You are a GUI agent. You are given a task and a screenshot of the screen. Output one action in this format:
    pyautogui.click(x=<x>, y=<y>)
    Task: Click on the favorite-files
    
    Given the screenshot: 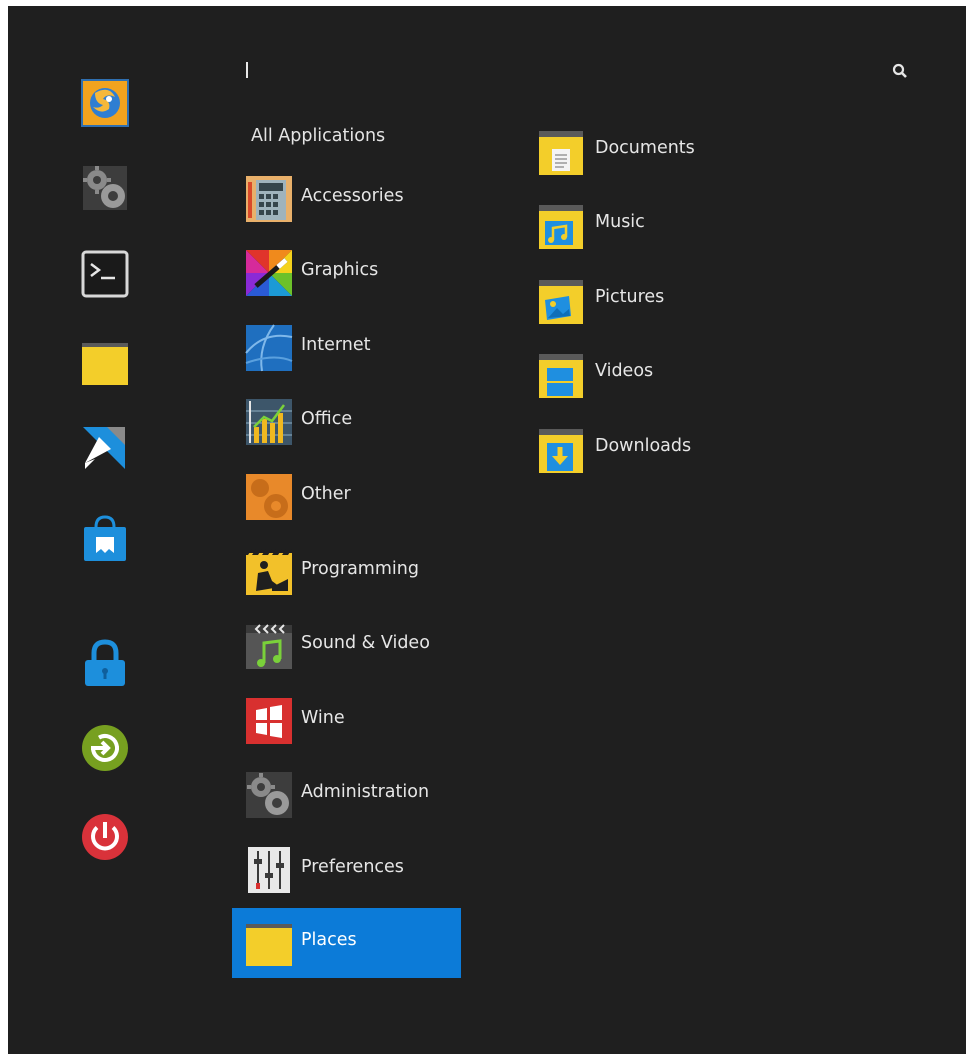 What is the action you would take?
    pyautogui.click(x=105, y=363)
    